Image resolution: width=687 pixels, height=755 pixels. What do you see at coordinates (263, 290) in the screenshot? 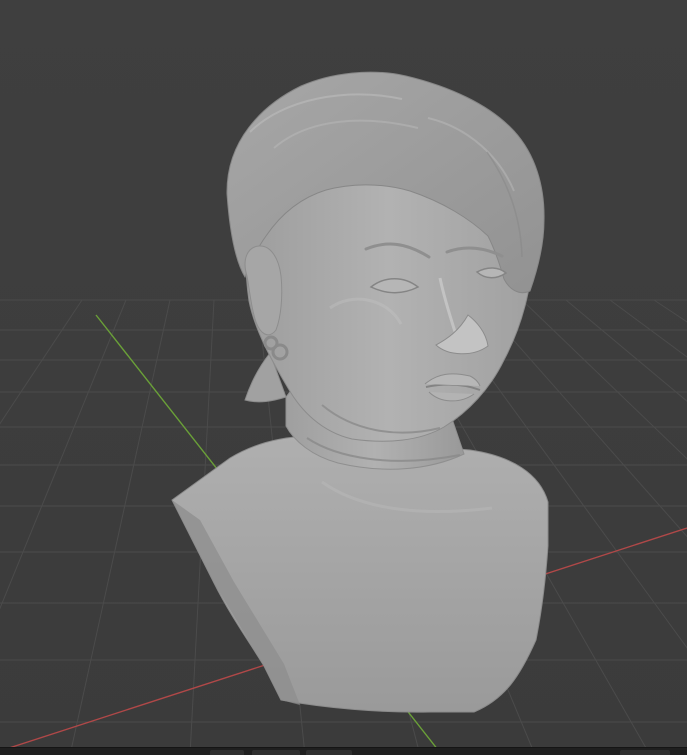
I see `ear-shape` at bounding box center [263, 290].